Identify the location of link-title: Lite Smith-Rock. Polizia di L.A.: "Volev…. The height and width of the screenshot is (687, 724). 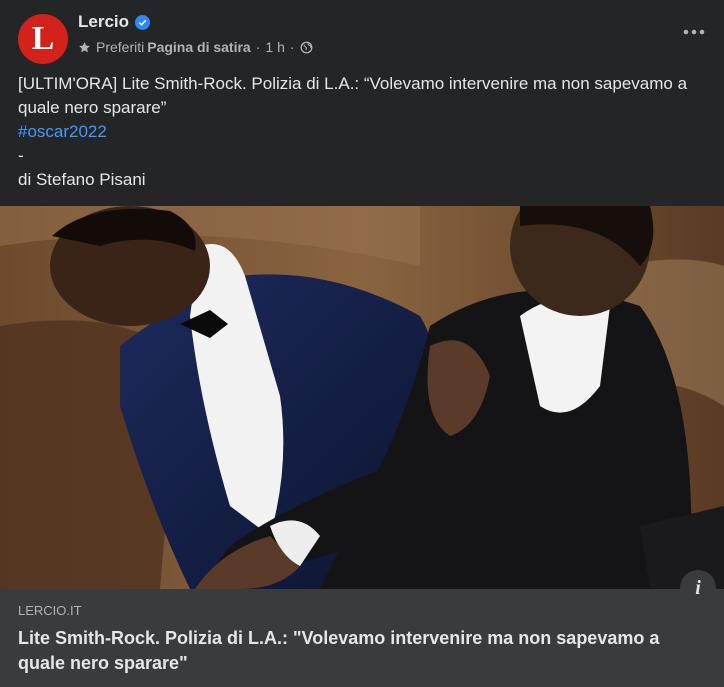
(348, 651).